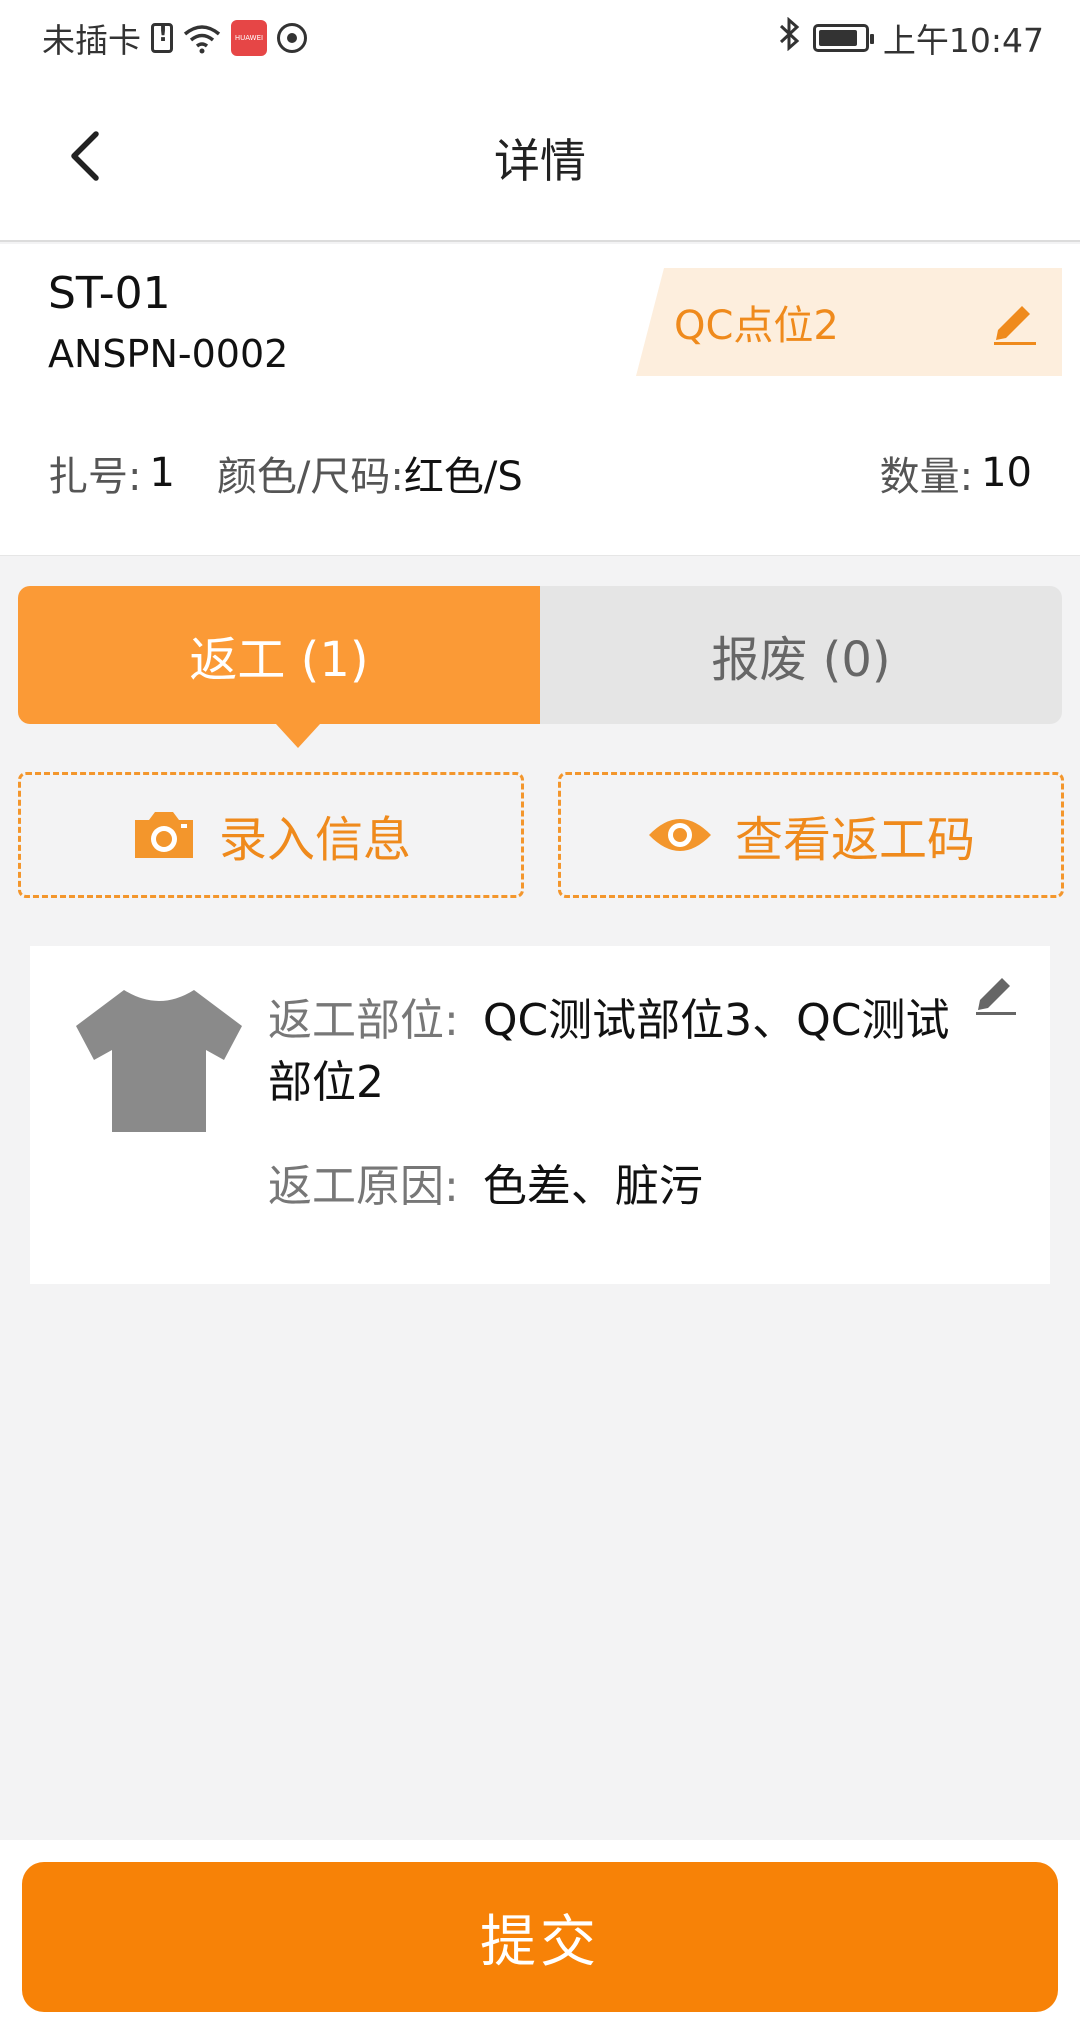  I want to click on sim-alert-icon, so click(162, 37).